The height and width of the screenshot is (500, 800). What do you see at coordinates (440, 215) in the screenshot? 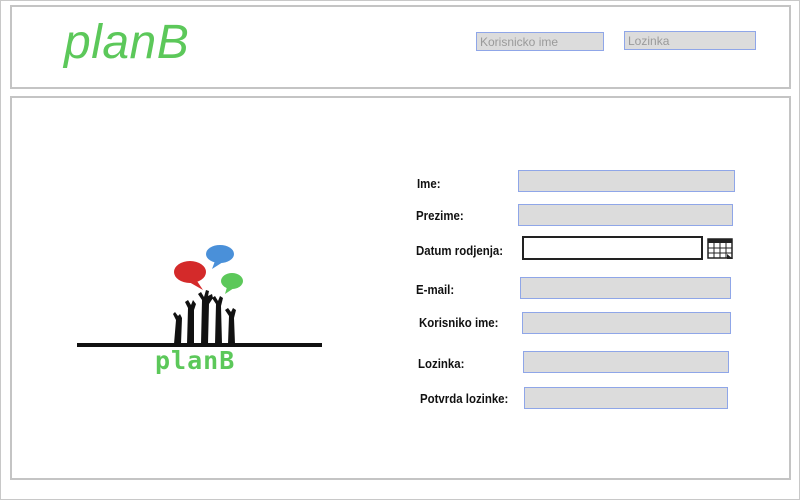
I see `prezime-label: Prezime:` at bounding box center [440, 215].